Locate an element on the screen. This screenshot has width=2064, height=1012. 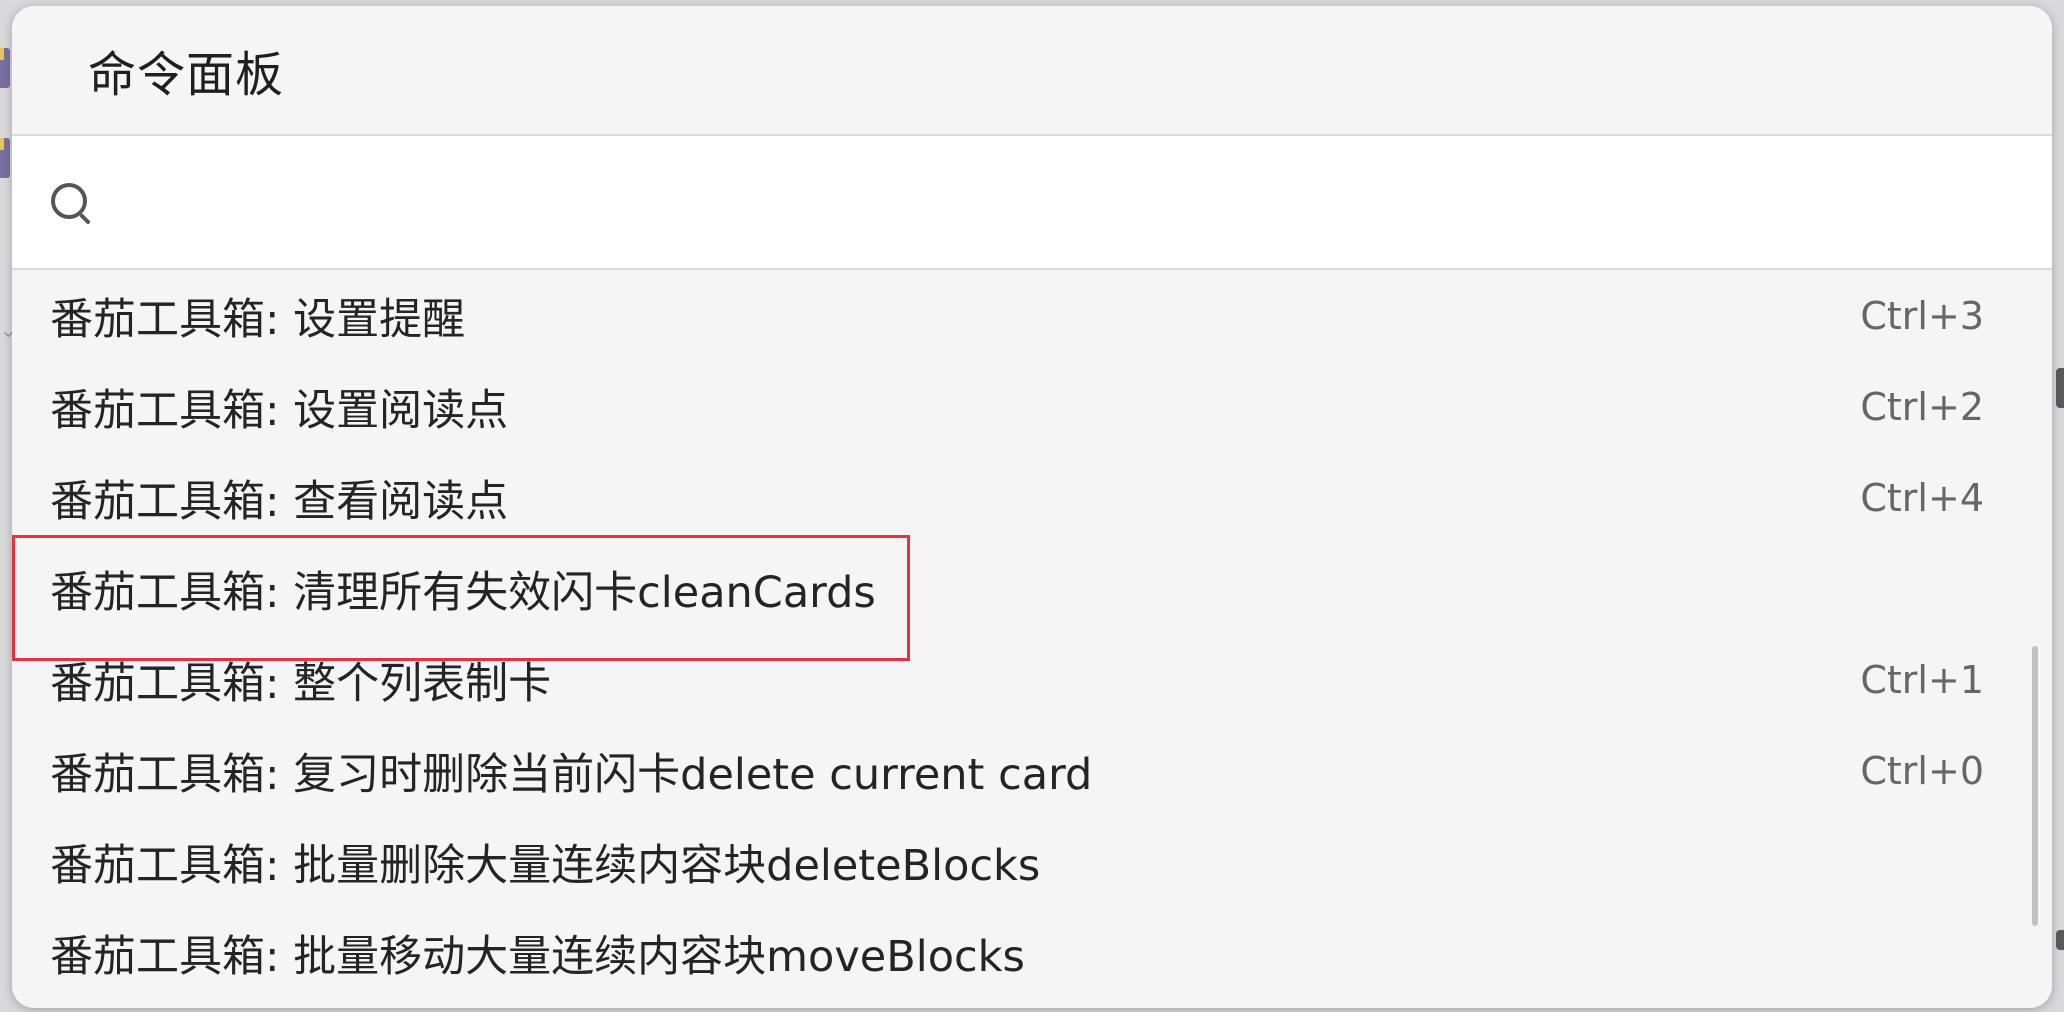
command-label: 番茄工具箱: 清理所有失效闪卡cleanCards is located at coordinates (463, 592).